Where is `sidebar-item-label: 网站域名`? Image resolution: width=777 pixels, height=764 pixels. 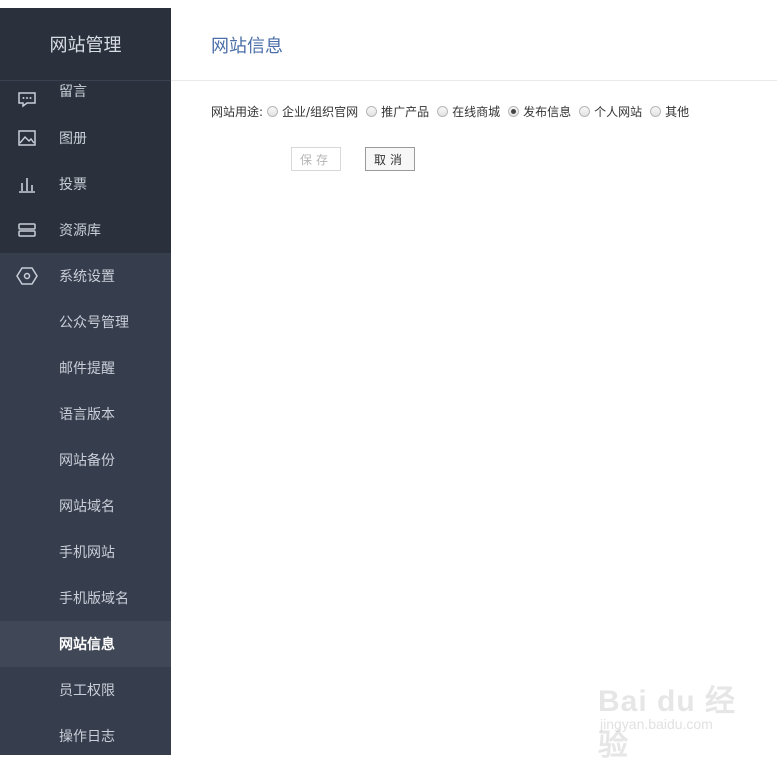
sidebar-item-label: 网站域名 is located at coordinates (87, 507).